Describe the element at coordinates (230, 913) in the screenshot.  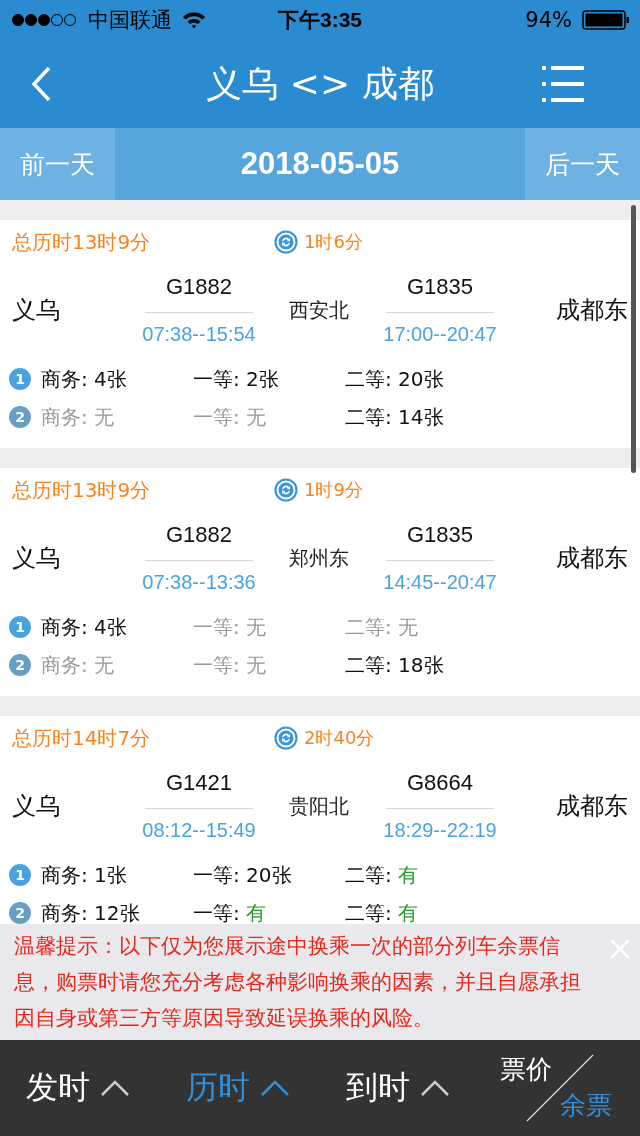
I see `seat-availability: 一等: 有` at that location.